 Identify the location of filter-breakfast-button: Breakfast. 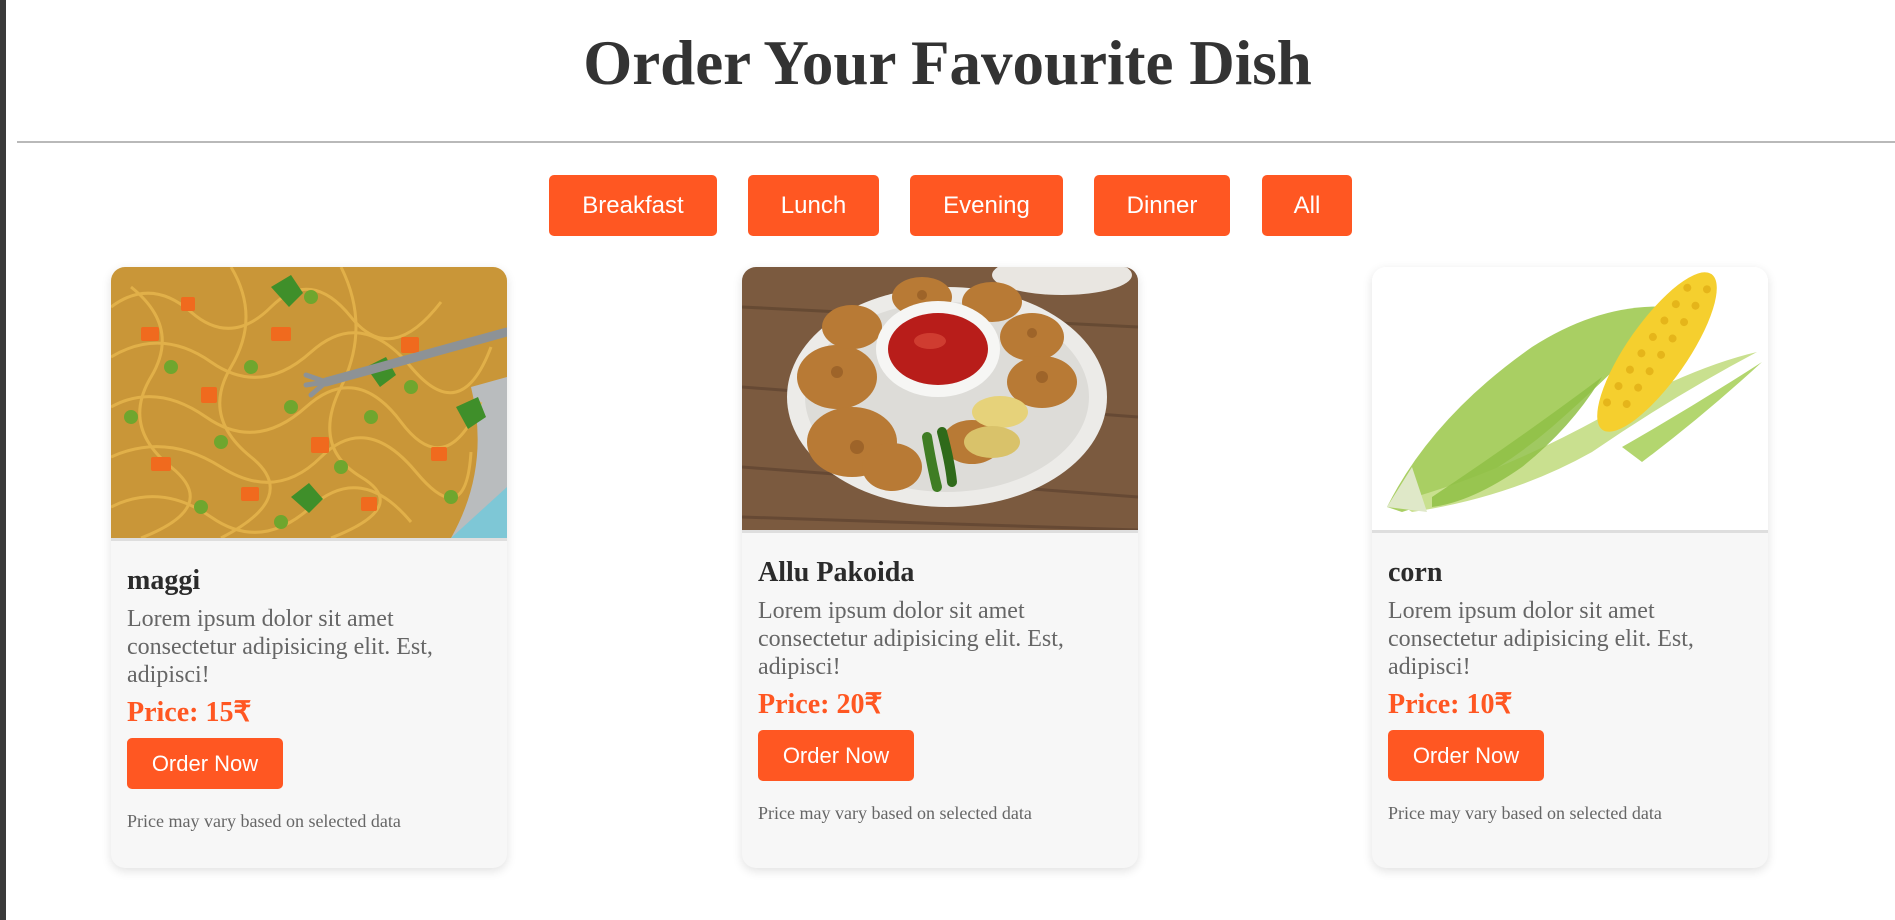
(633, 205).